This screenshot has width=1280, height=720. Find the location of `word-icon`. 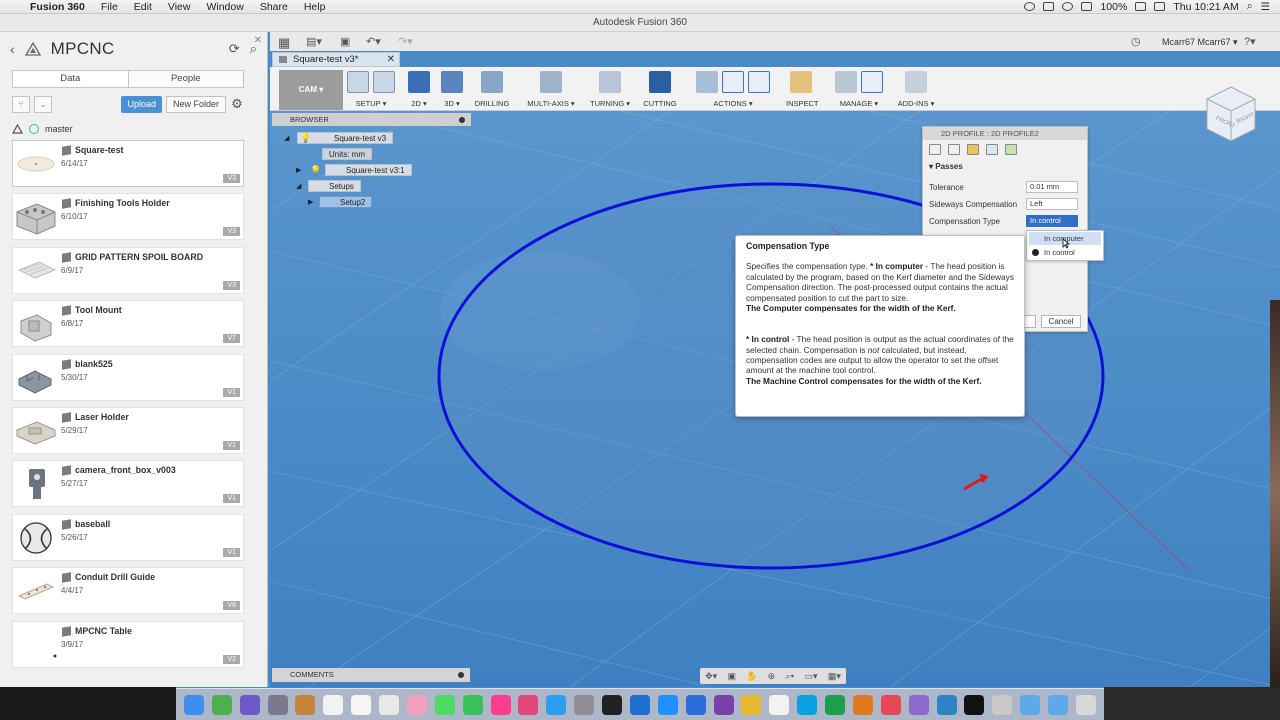

word-icon is located at coordinates (695, 704).